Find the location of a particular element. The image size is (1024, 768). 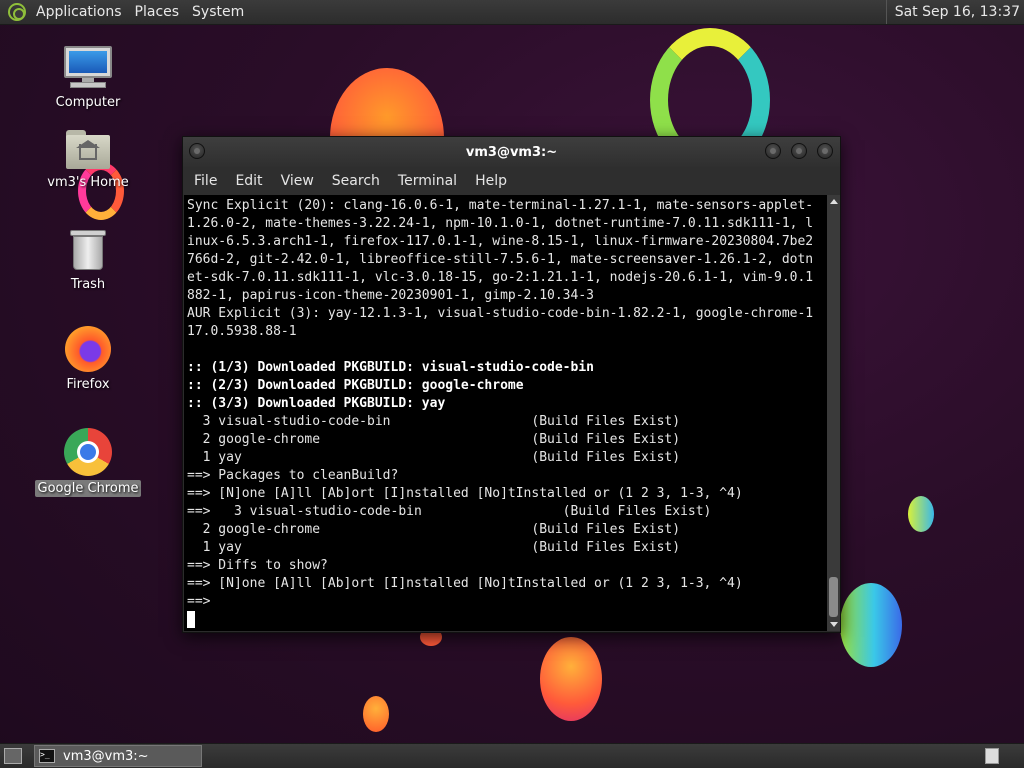

applications-menu: Applications is located at coordinates (81, 12).